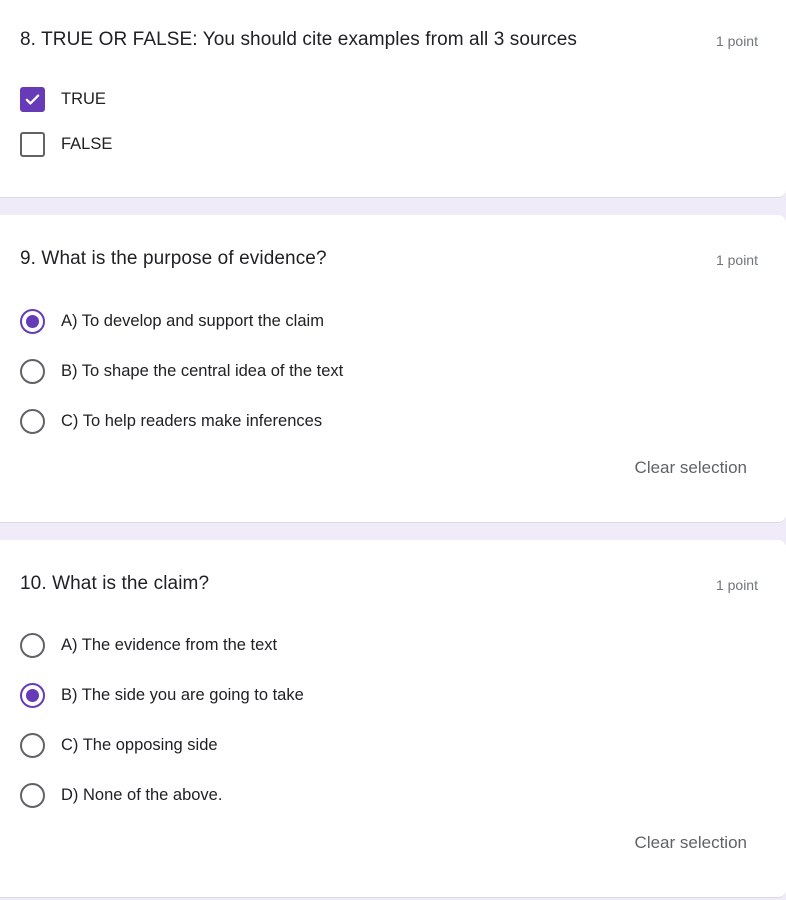  I want to click on option-label: FALSE, so click(87, 143).